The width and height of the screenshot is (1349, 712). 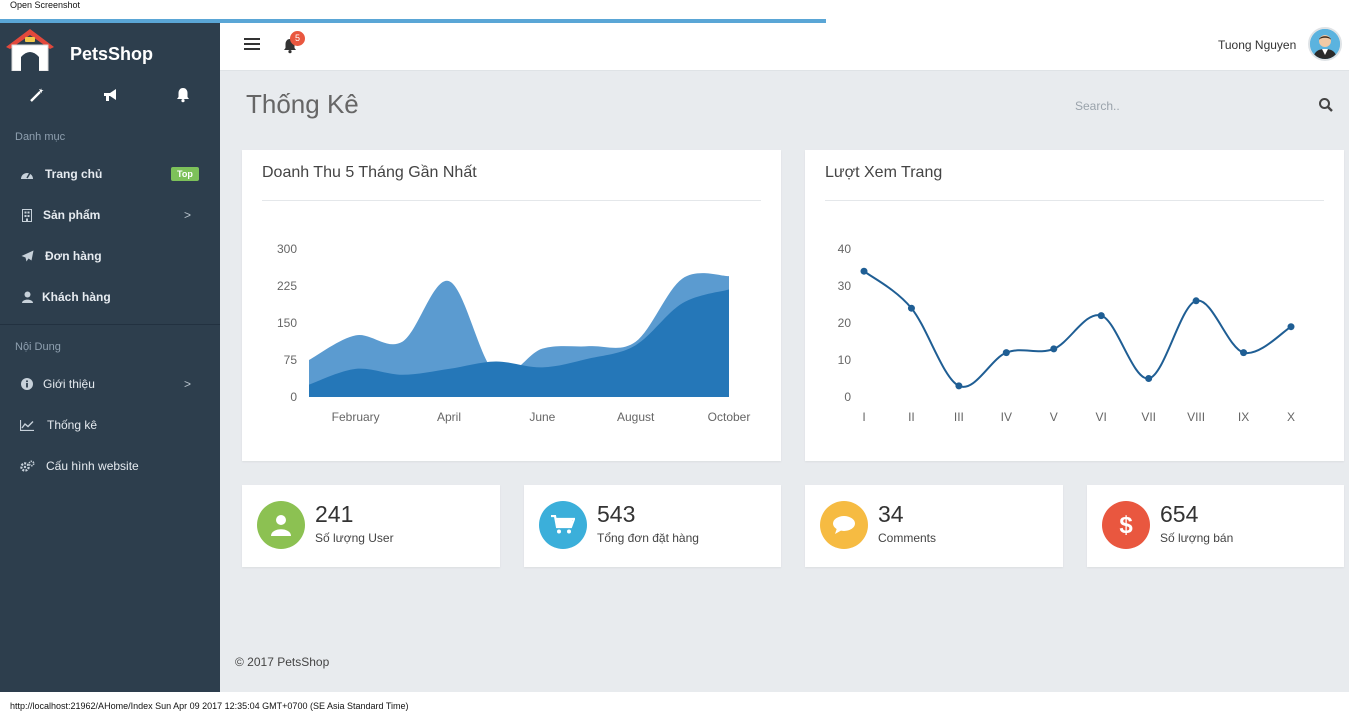 I want to click on x-tick-label: VIII, so click(x=1196, y=417).